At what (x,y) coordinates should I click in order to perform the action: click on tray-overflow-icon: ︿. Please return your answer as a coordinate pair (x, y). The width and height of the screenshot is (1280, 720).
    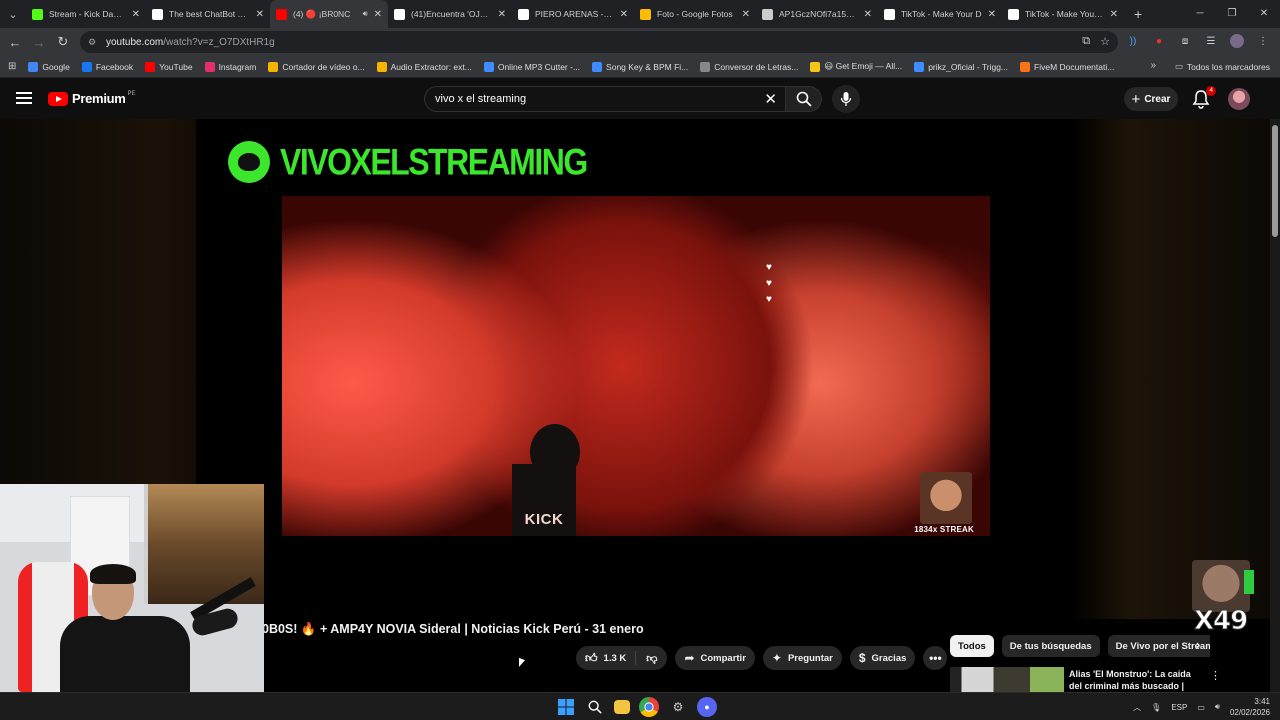
    Looking at the image, I should click on (1137, 707).